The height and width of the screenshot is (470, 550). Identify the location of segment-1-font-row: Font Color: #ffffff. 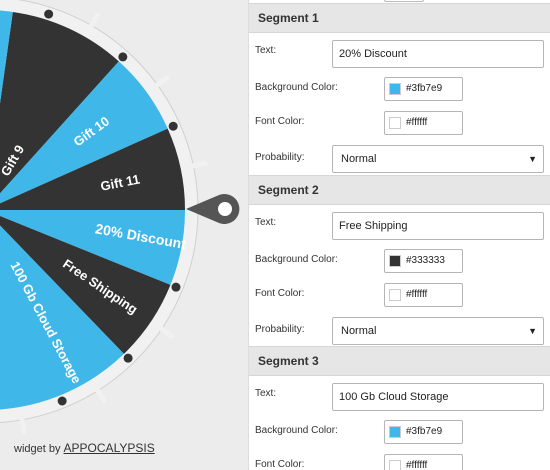
(399, 119).